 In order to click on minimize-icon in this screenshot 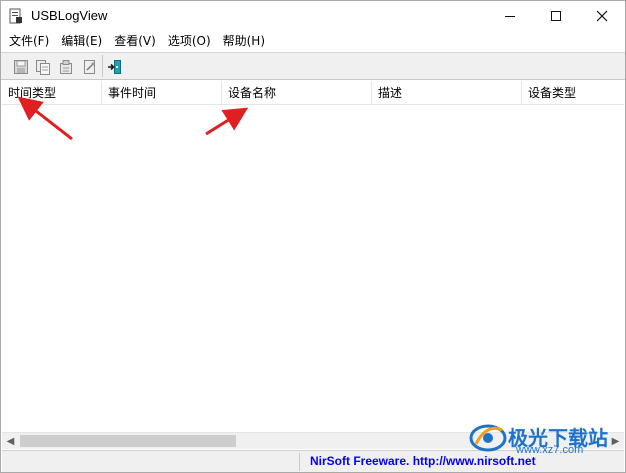, I will do `click(510, 16)`.